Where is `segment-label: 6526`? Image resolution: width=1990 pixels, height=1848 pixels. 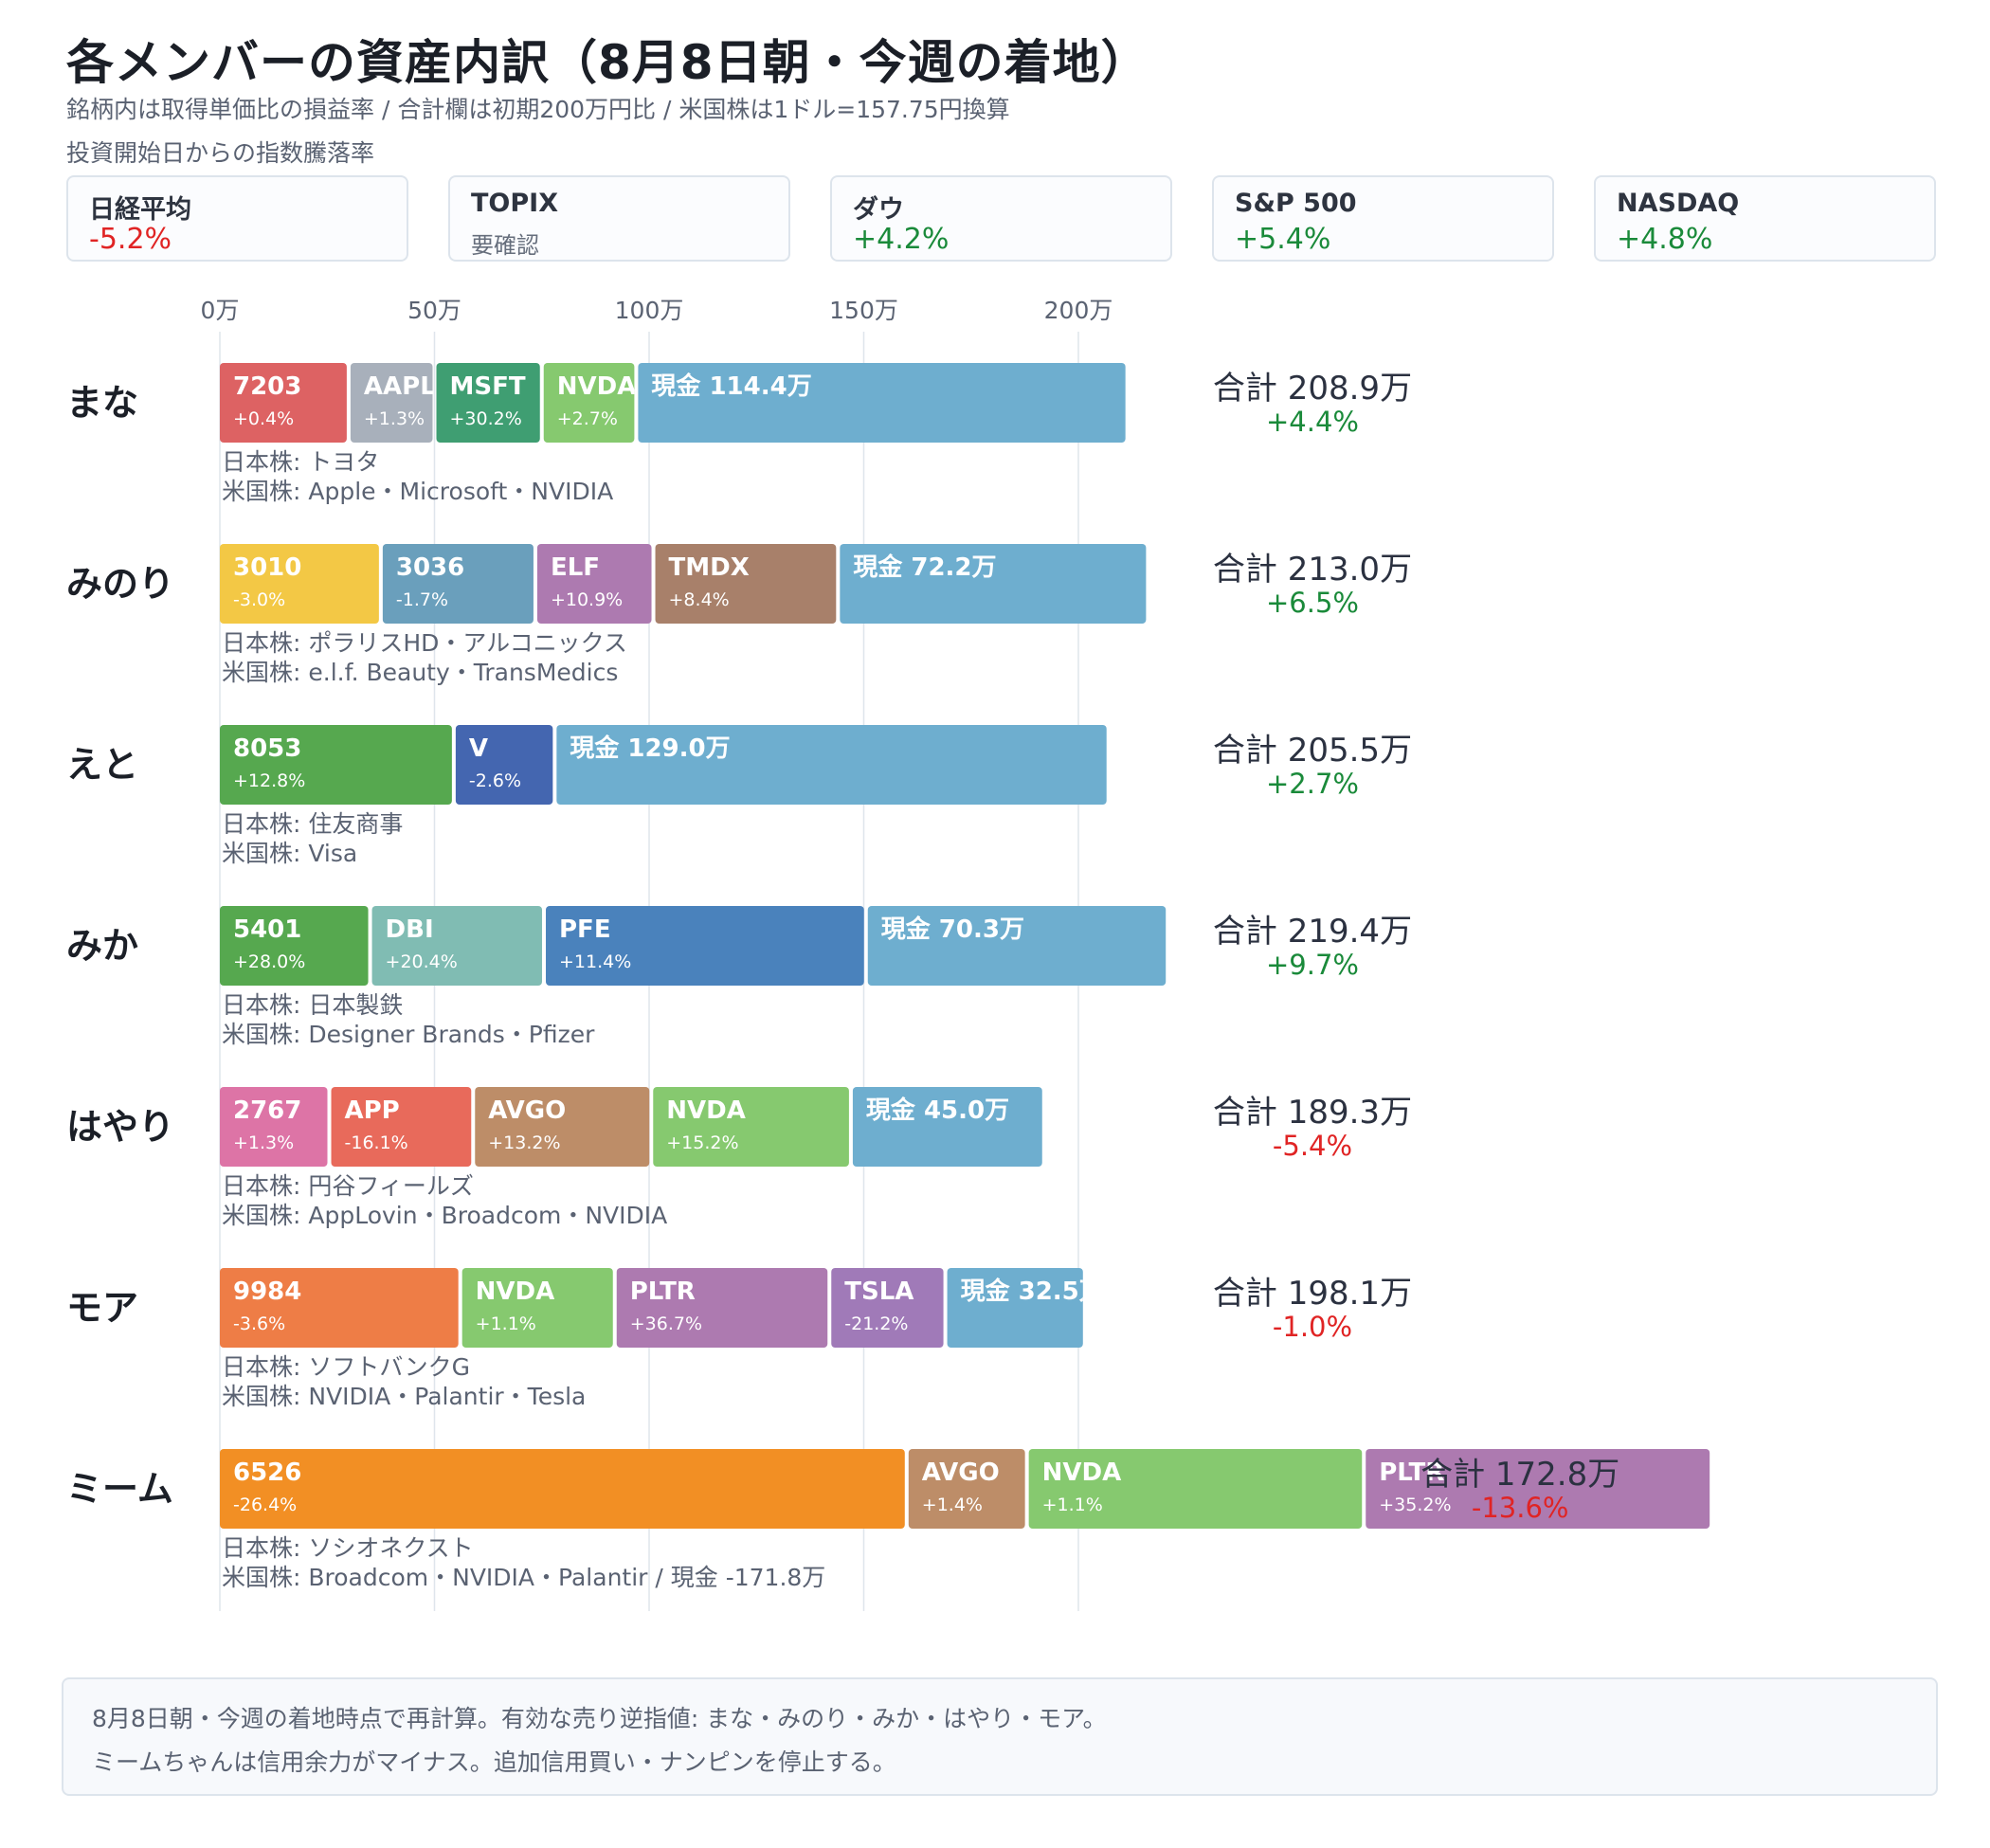 segment-label: 6526 is located at coordinates (267, 1472).